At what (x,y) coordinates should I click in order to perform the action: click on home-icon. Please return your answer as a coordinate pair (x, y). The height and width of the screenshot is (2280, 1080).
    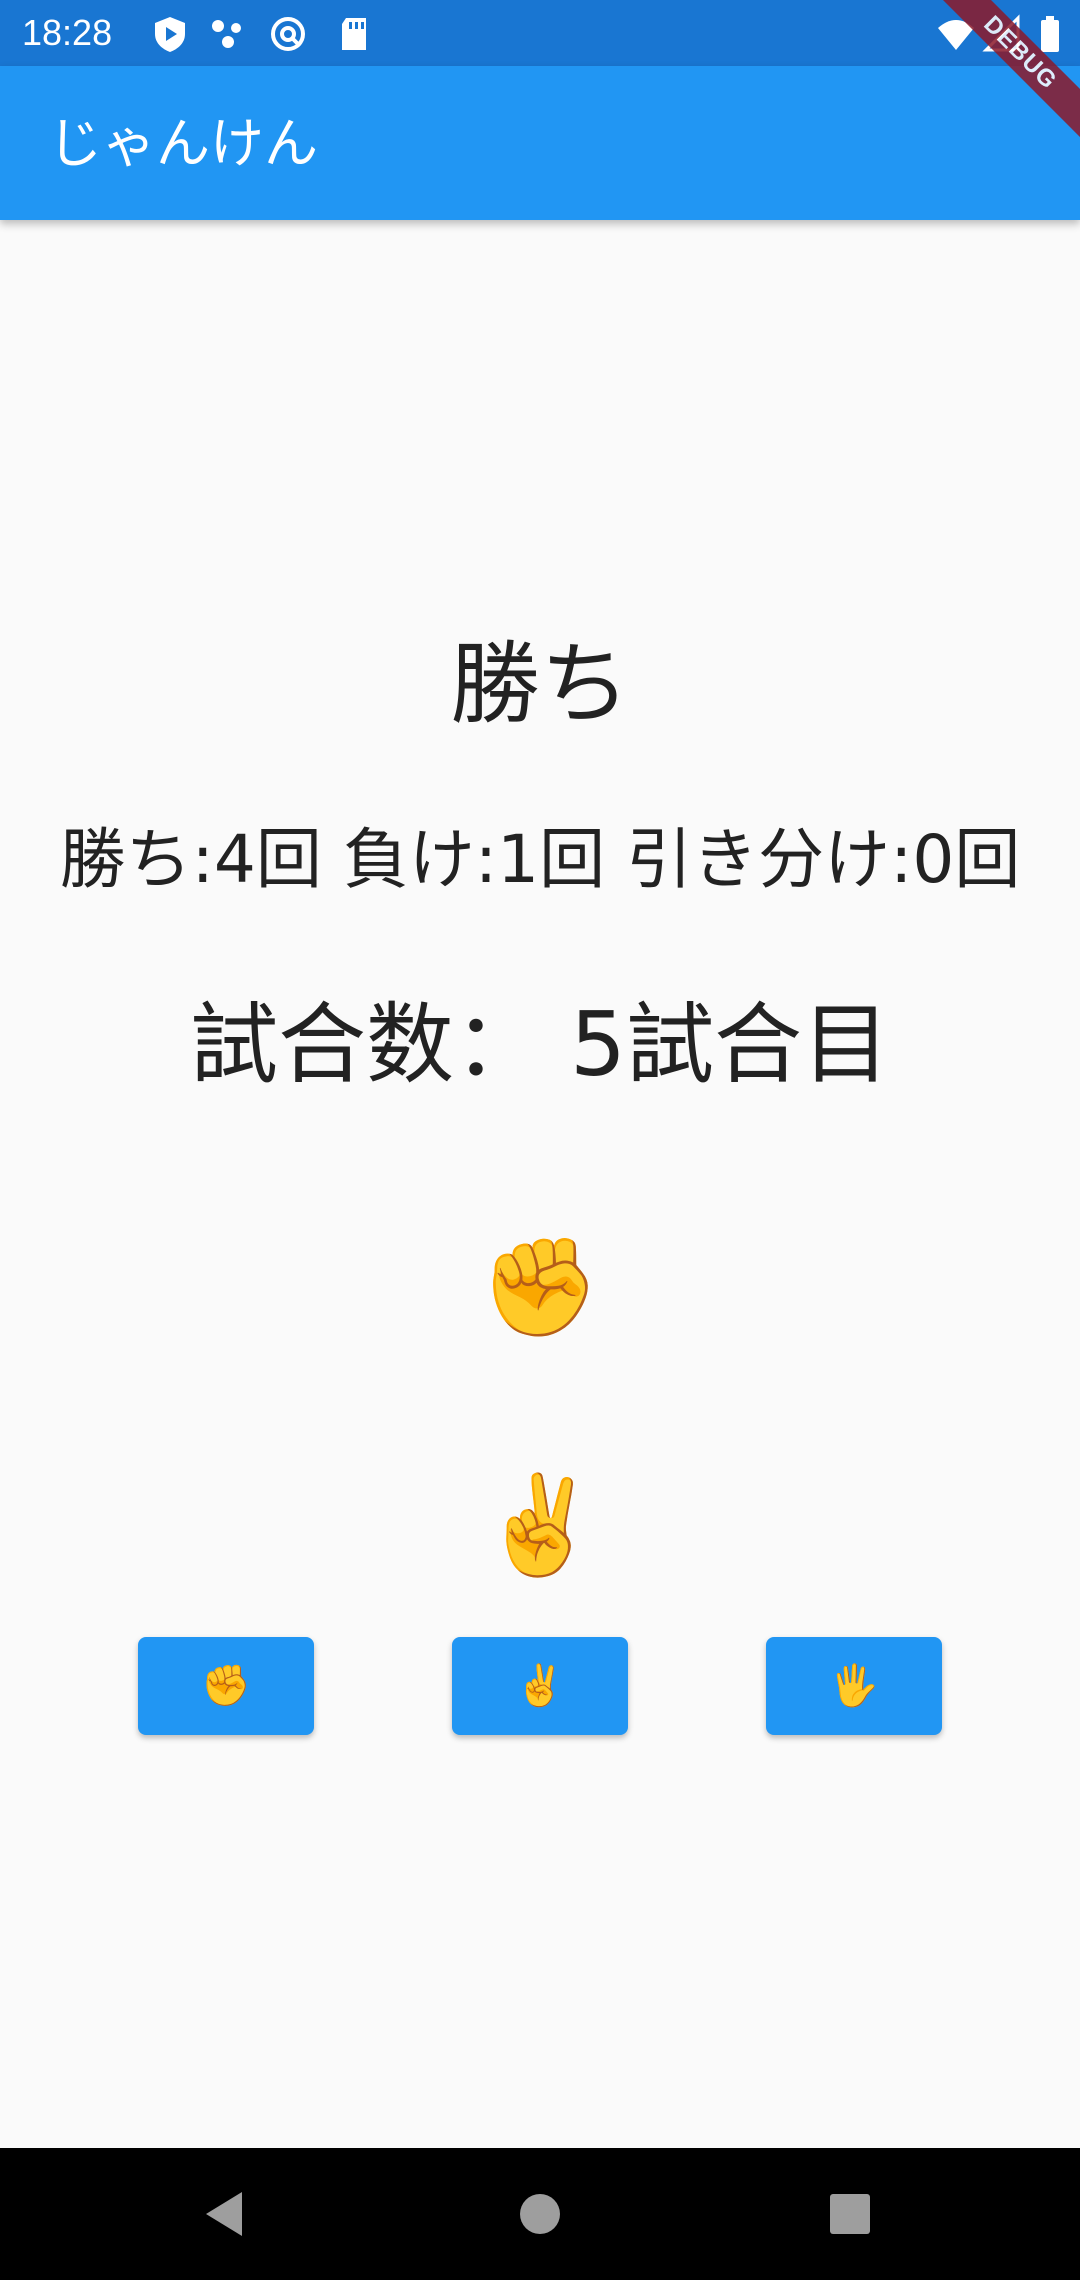
    Looking at the image, I should click on (540, 2214).